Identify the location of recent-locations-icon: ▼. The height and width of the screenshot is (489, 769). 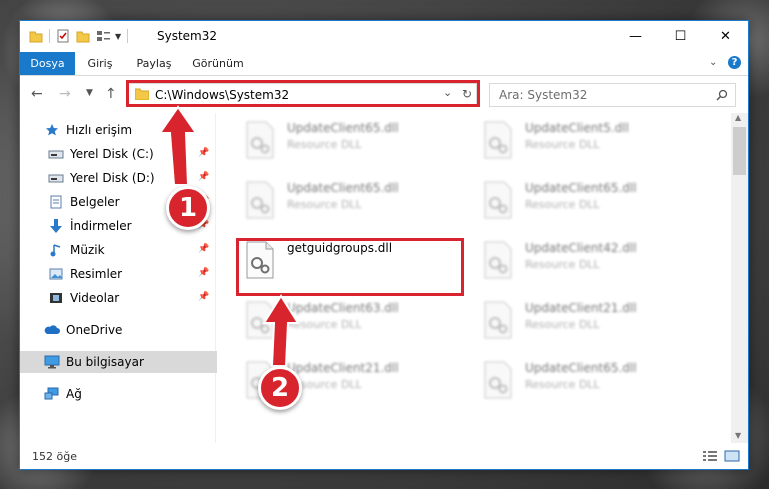
(89, 93).